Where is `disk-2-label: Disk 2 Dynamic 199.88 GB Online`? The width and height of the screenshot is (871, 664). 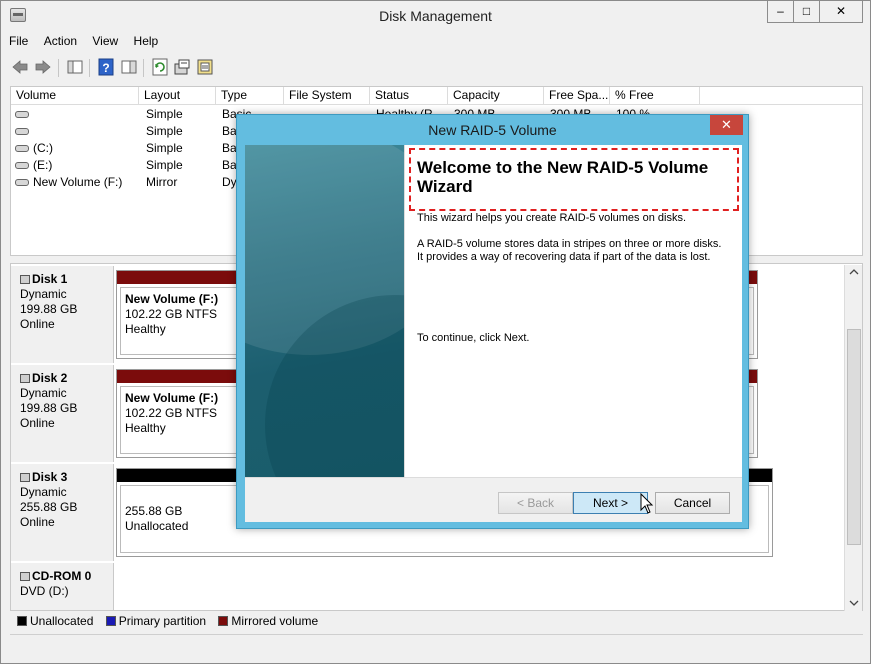
disk-2-label: Disk 2 Dynamic 199.88 GB Online is located at coordinates (62, 413).